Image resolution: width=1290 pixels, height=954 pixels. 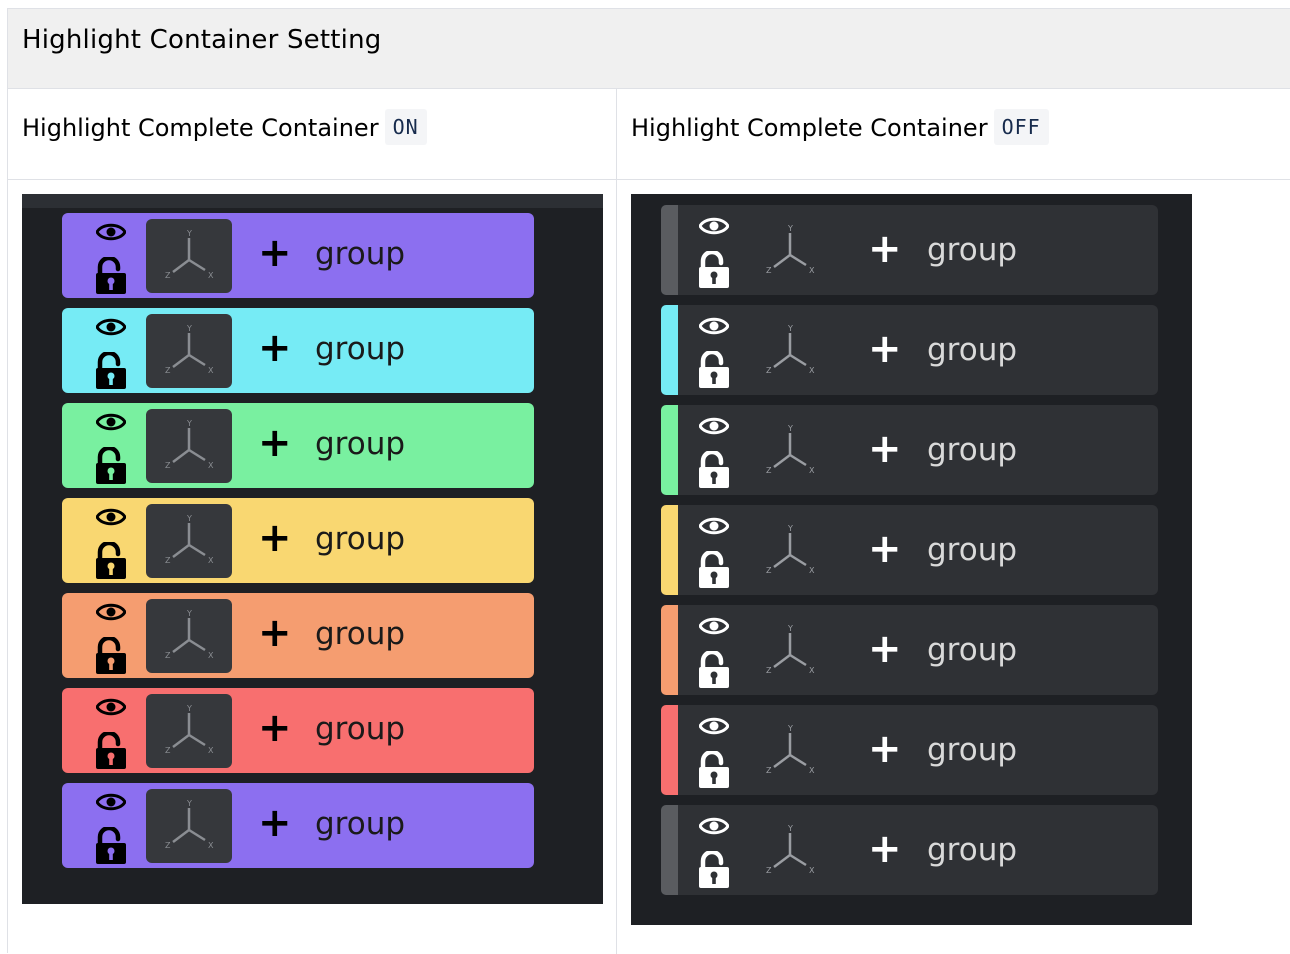 I want to click on caption-cell-off: Highlight Complete Container OFF, so click(x=953, y=134).